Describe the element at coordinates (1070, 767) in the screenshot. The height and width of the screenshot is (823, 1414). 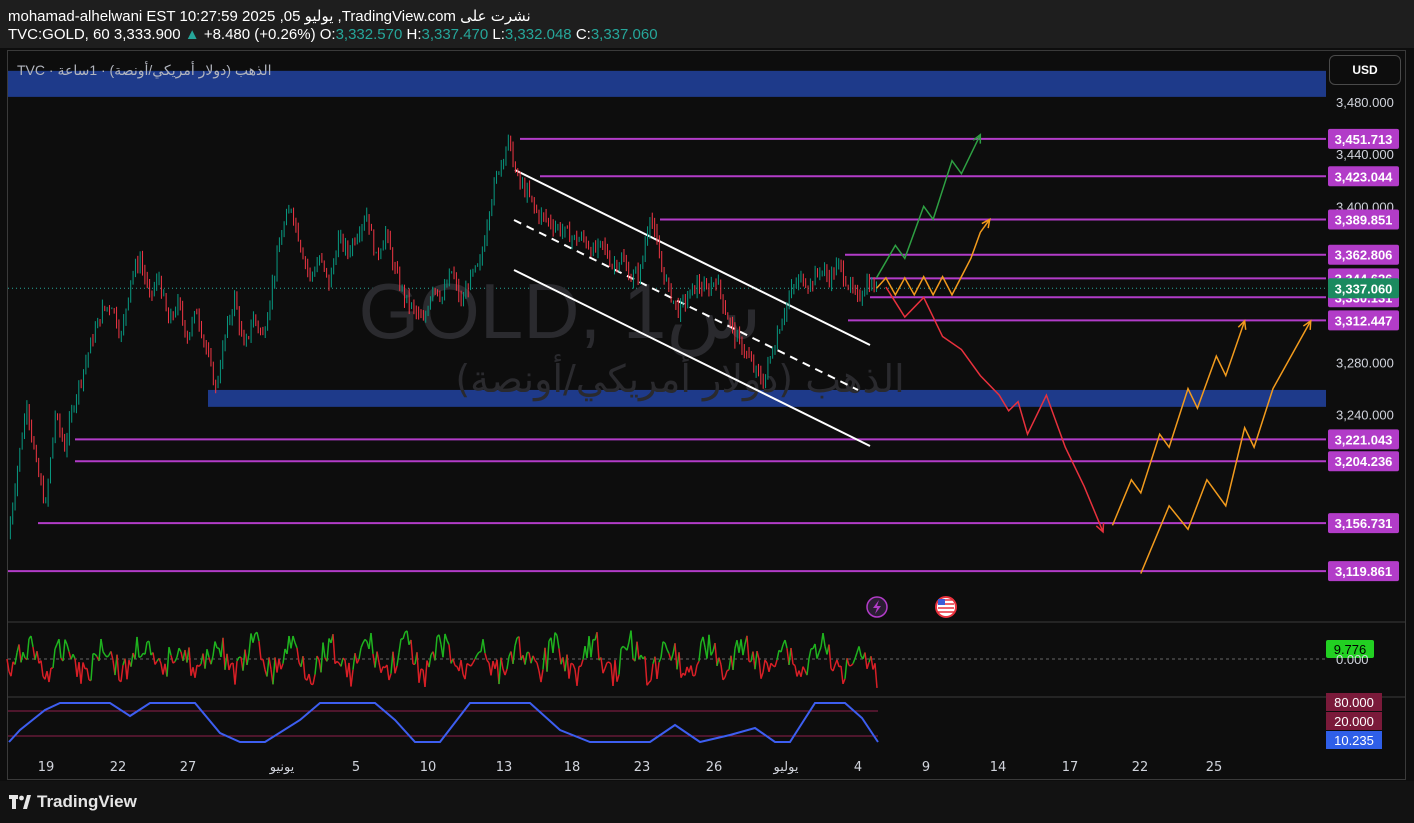
I see `x-axis-tick-label: 17` at that location.